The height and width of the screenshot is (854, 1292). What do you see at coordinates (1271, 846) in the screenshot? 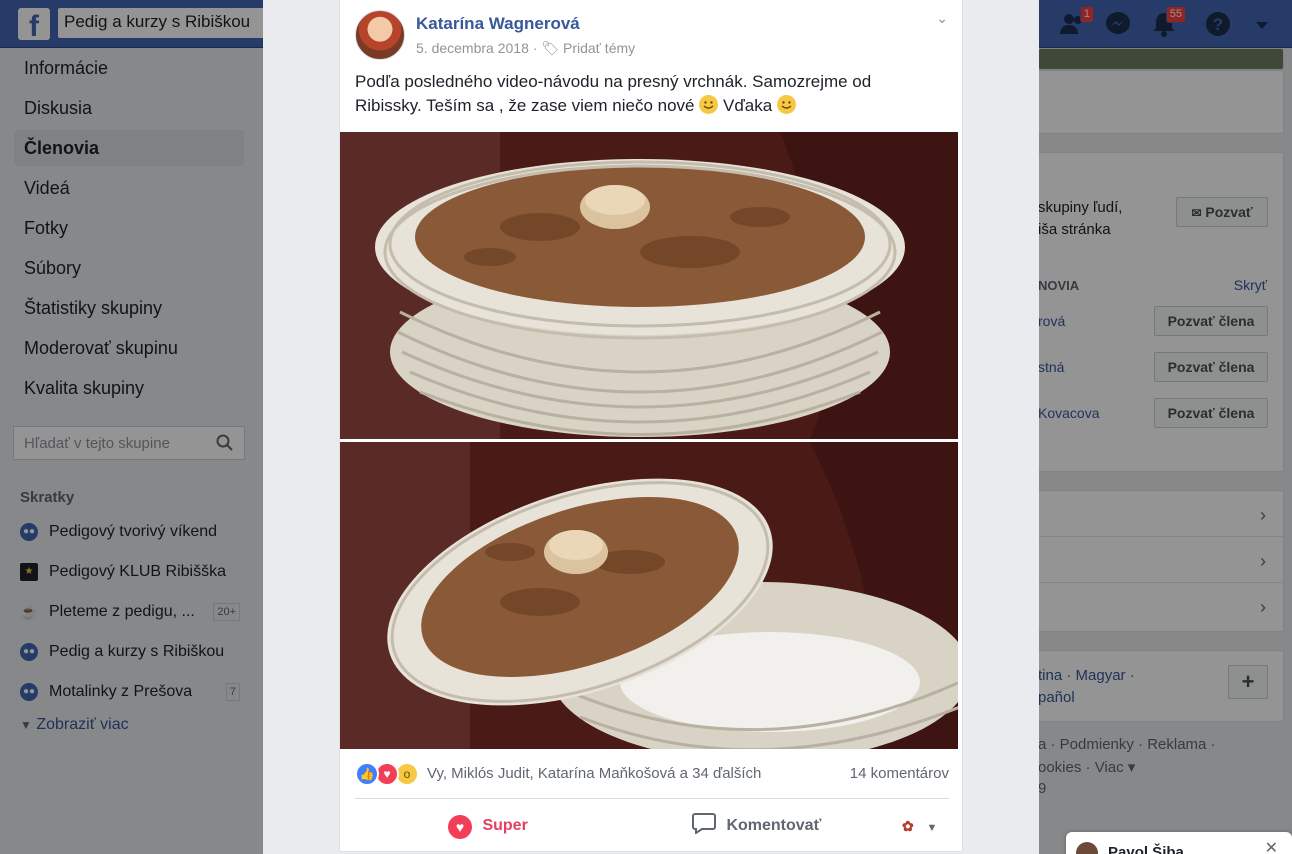
I see `close-icon: ✕` at bounding box center [1271, 846].